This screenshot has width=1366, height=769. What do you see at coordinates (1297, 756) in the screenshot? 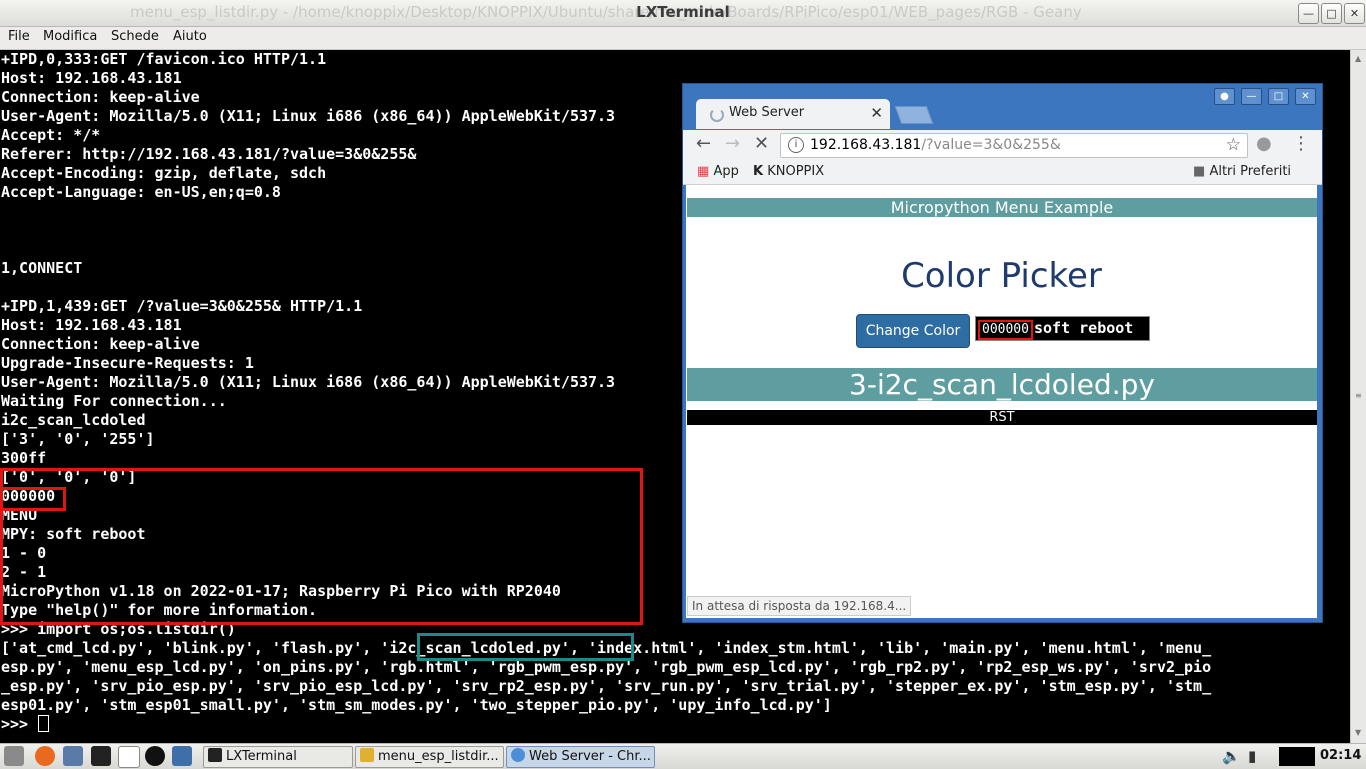
I see `cpu-monitor` at bounding box center [1297, 756].